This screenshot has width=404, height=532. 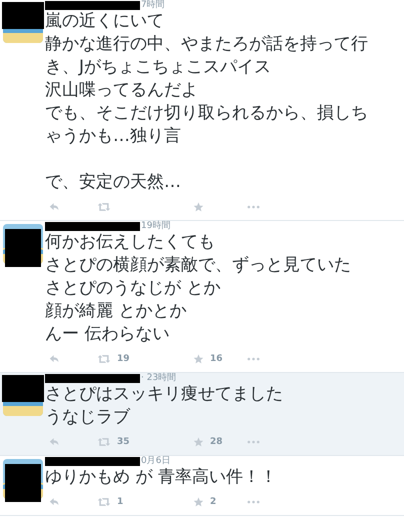 I want to click on favorite-count: 28, so click(x=216, y=442).